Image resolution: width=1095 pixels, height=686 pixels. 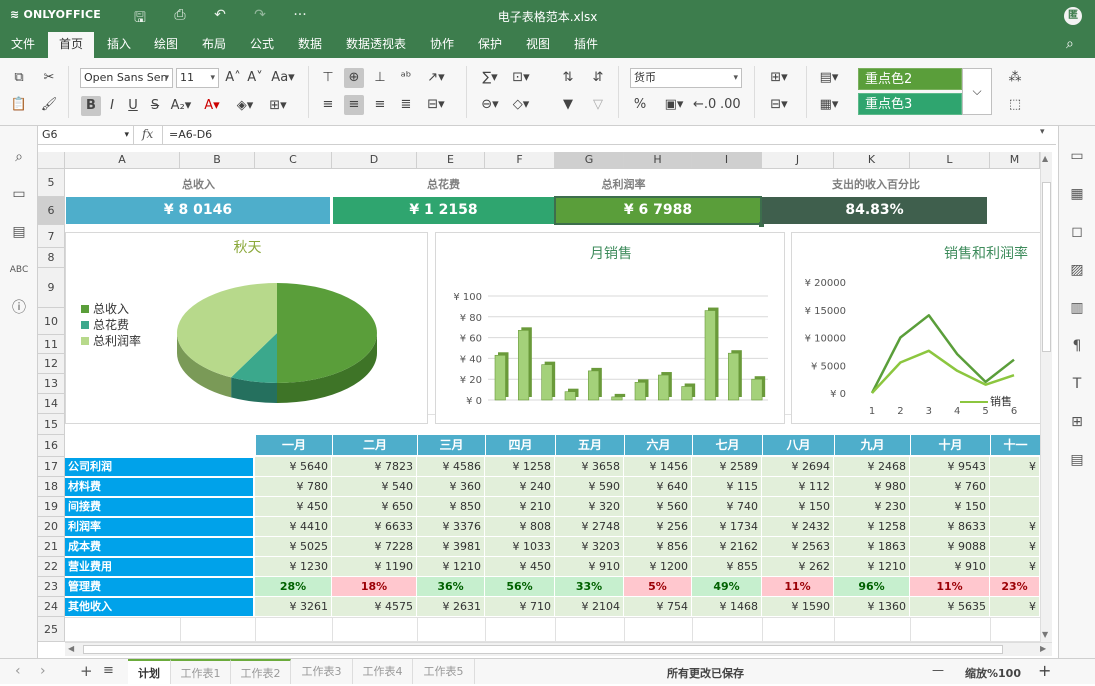 I want to click on table-cell: ¥ 754, so click(x=658, y=607).